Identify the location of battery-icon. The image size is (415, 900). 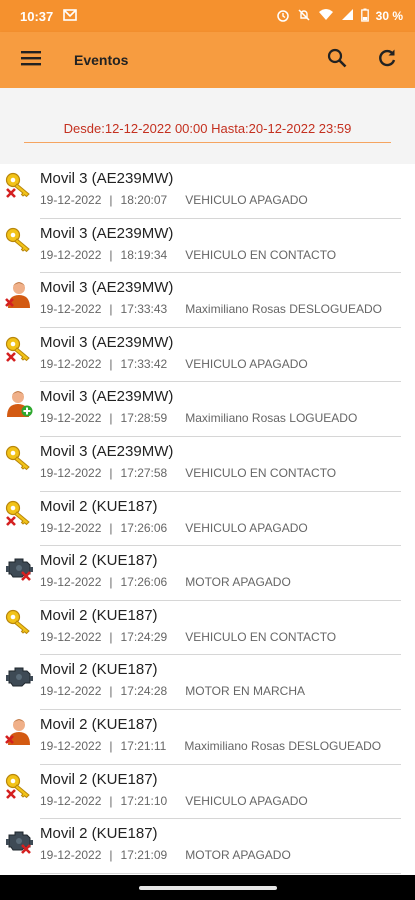
(364, 16).